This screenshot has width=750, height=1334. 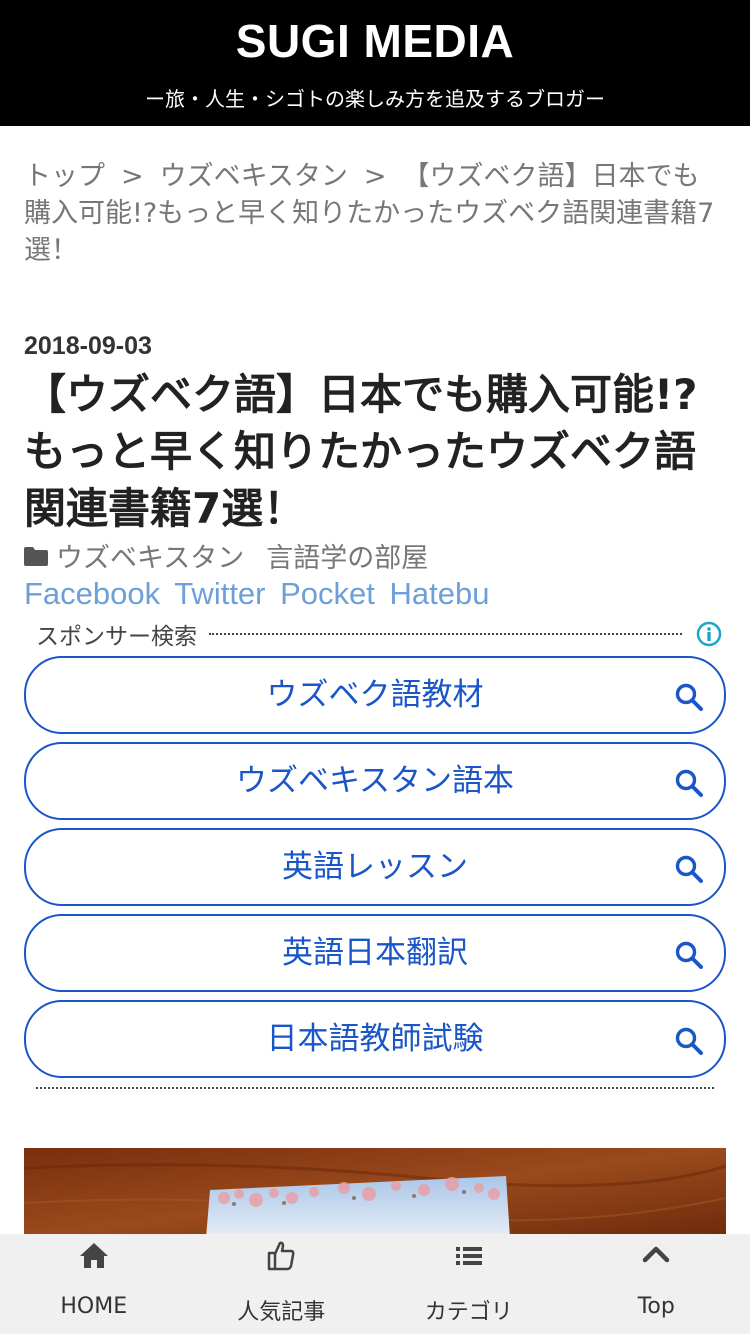 What do you see at coordinates (347, 555) in the screenshot?
I see `category-link-linguistics: 言語学の部屋` at bounding box center [347, 555].